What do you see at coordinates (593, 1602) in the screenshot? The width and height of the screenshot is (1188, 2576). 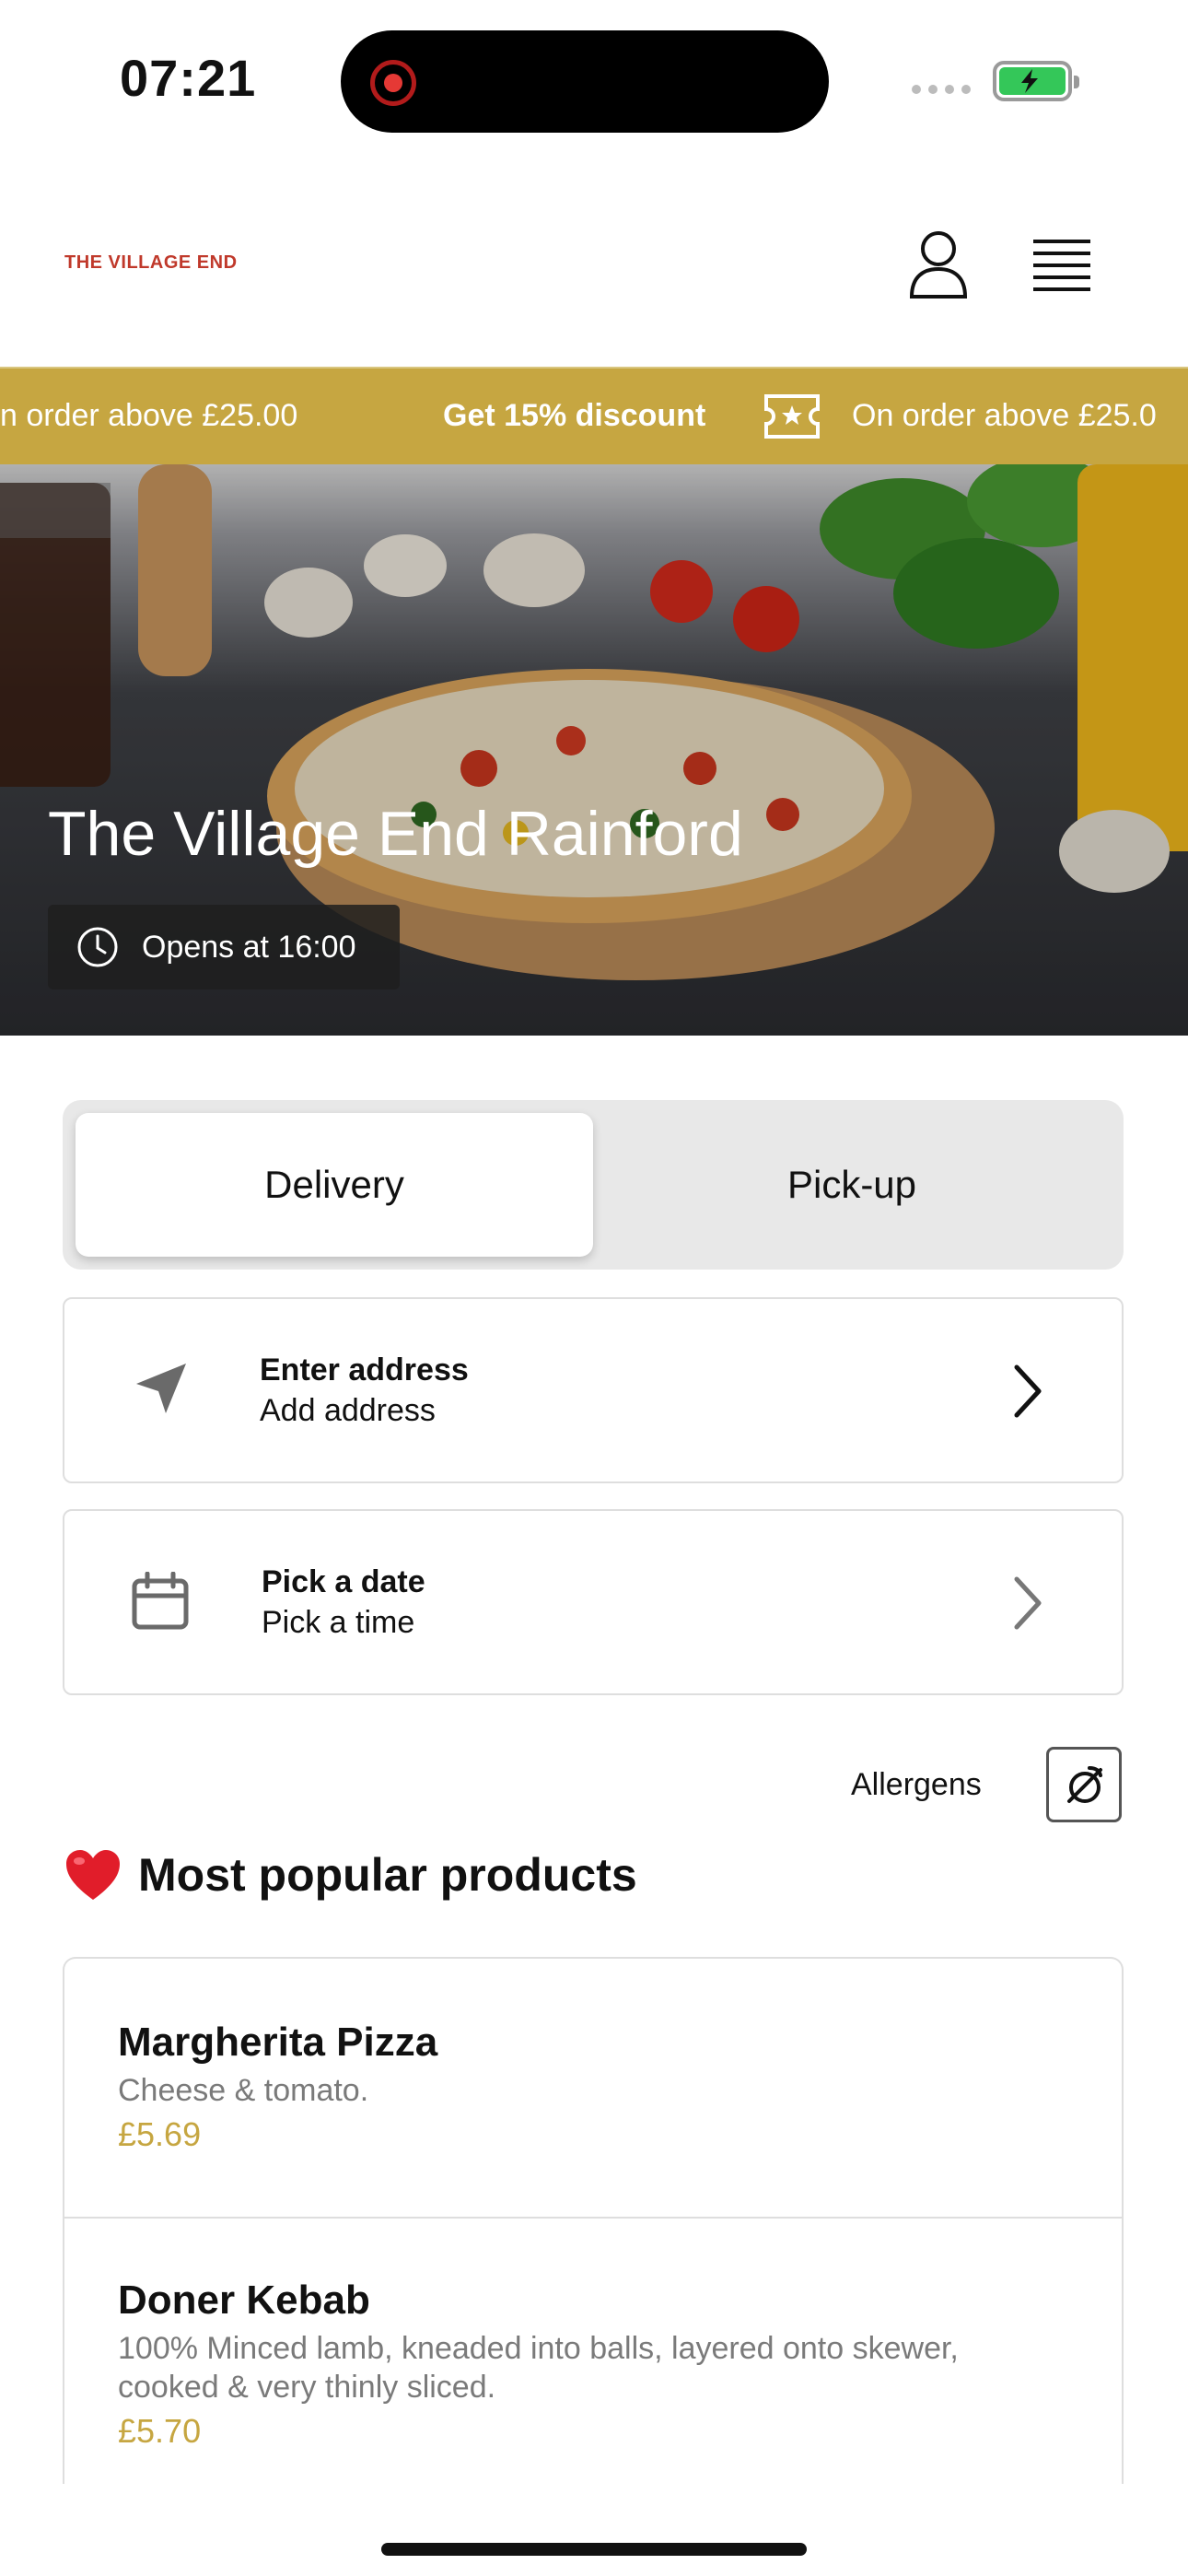 I see `schedule-selector: Pick a date Pick a time` at bounding box center [593, 1602].